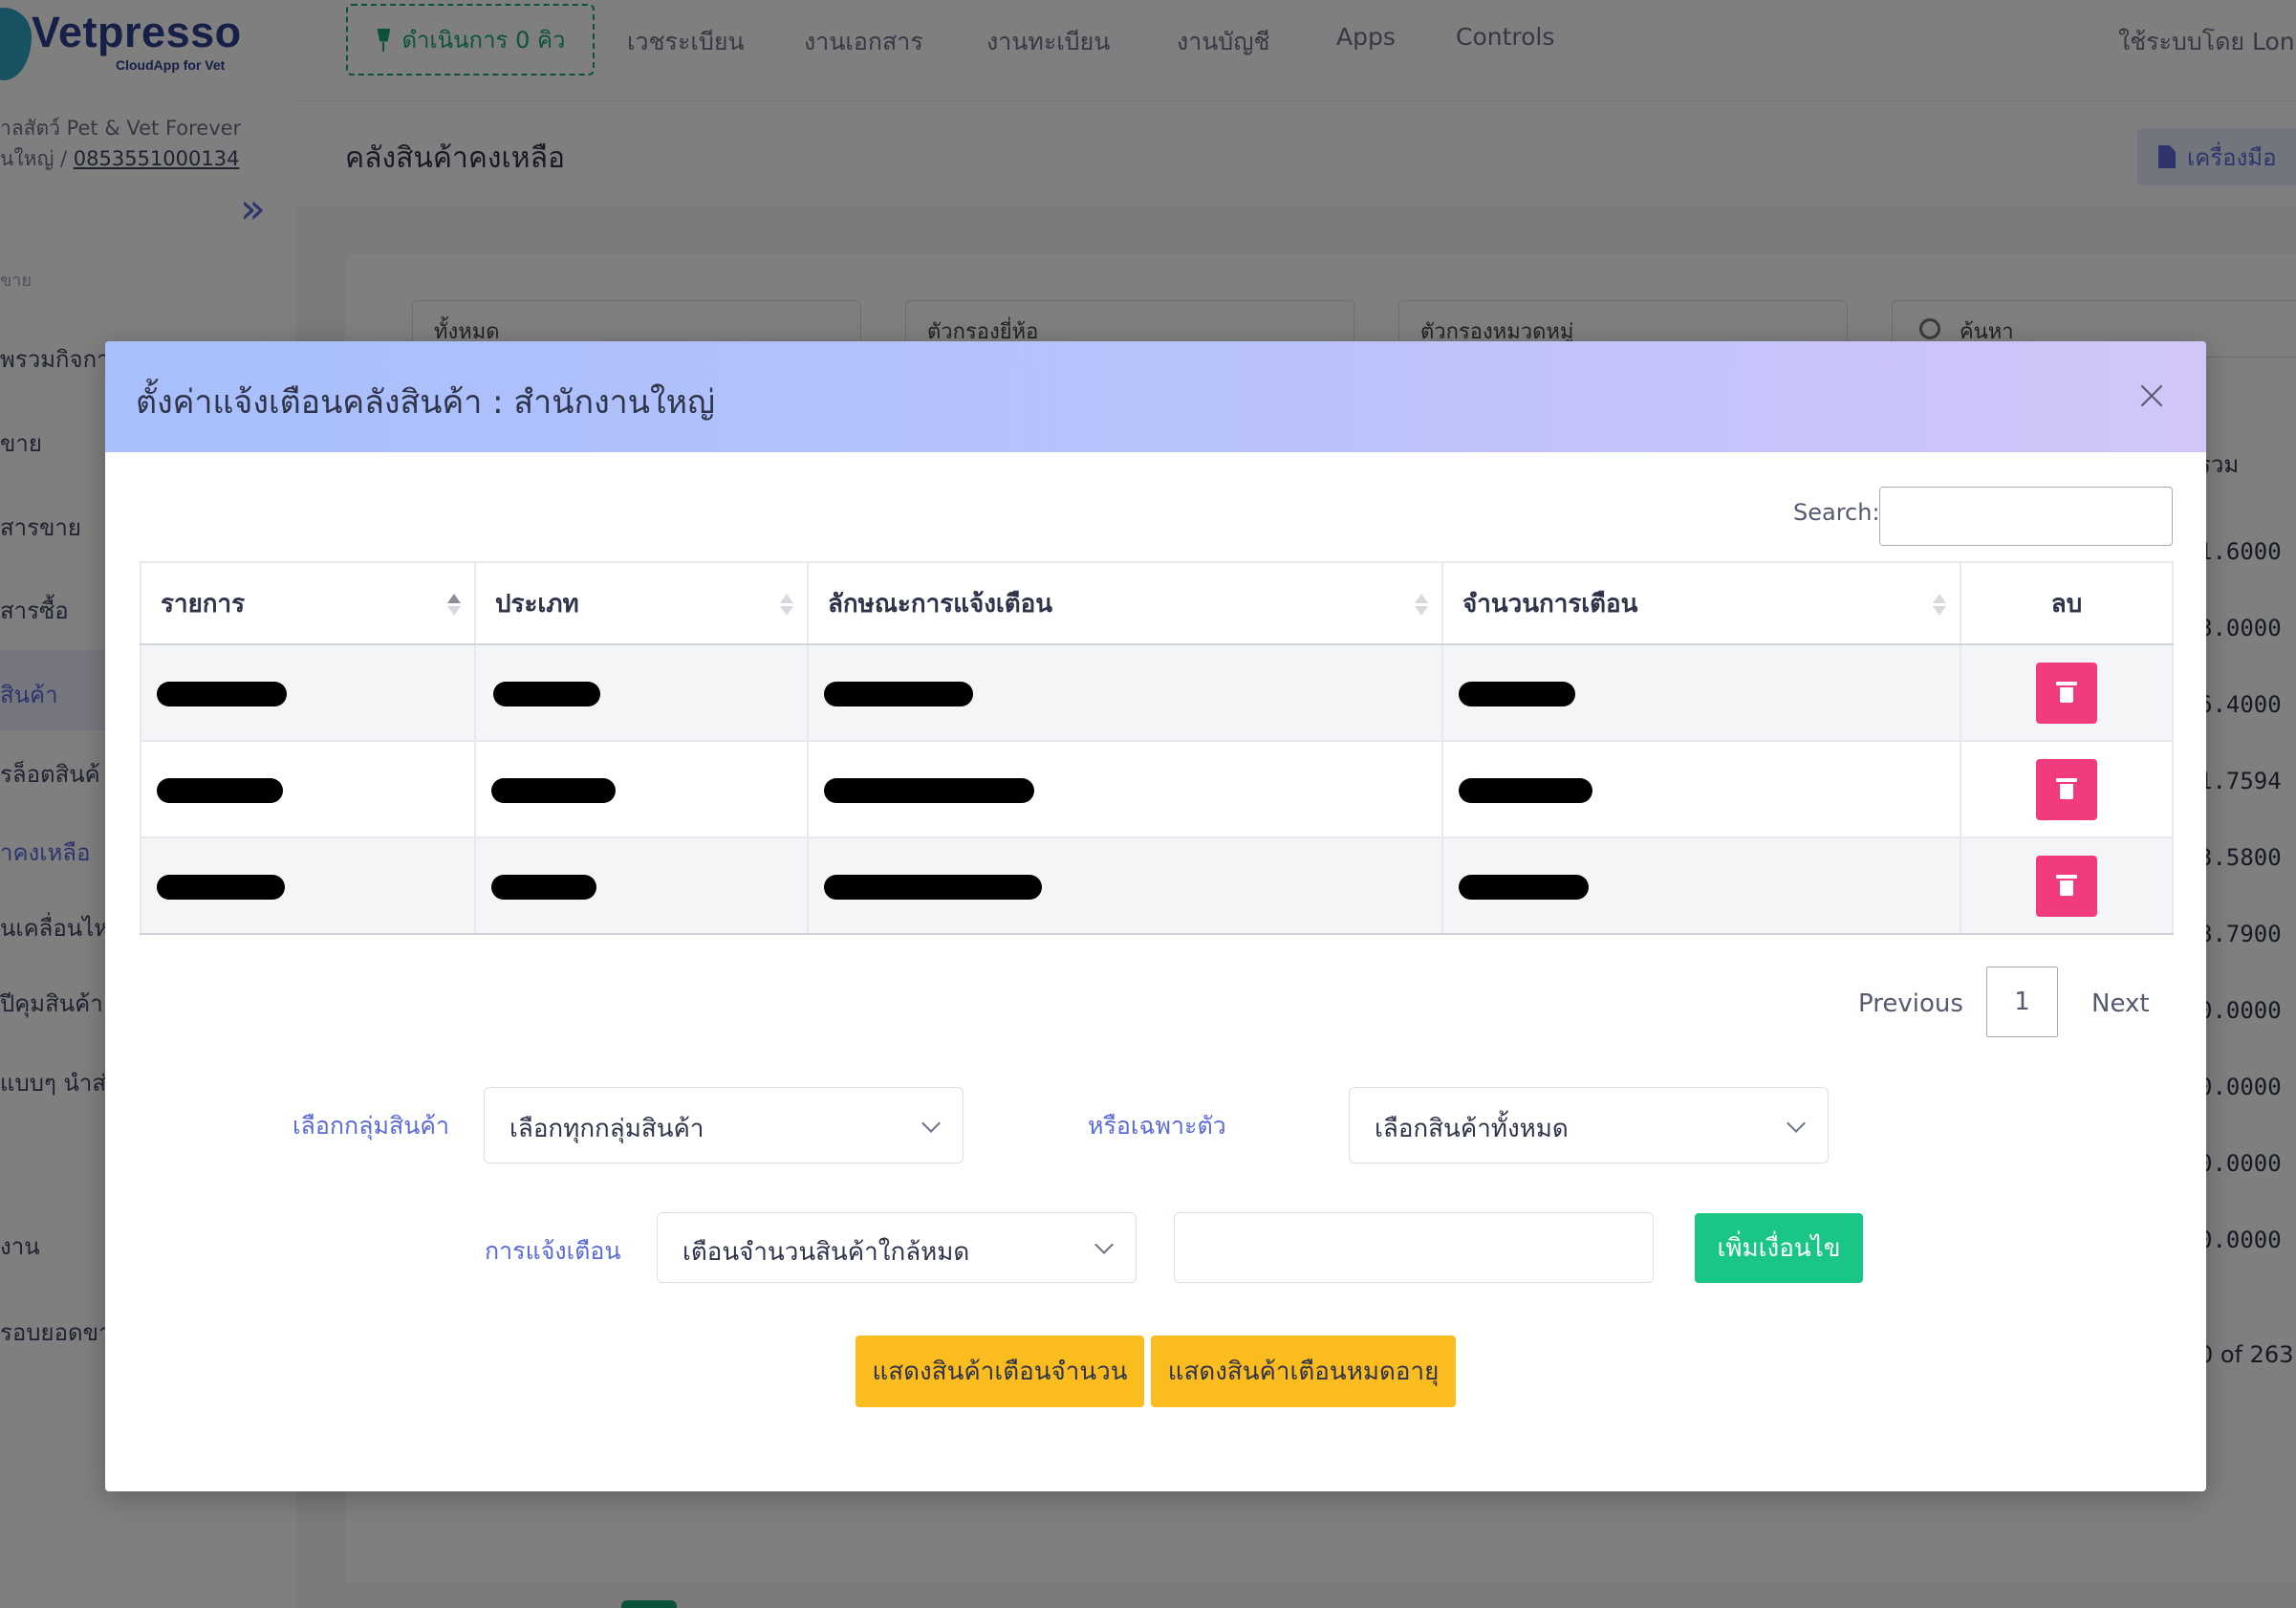  Describe the element at coordinates (2067, 603) in the screenshot. I see `column-header-delete: ลบ` at that location.